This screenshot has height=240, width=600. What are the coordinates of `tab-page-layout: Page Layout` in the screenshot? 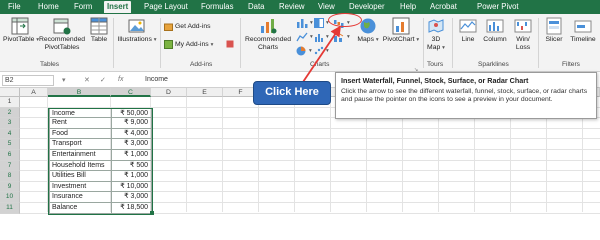 It's located at (166, 7).